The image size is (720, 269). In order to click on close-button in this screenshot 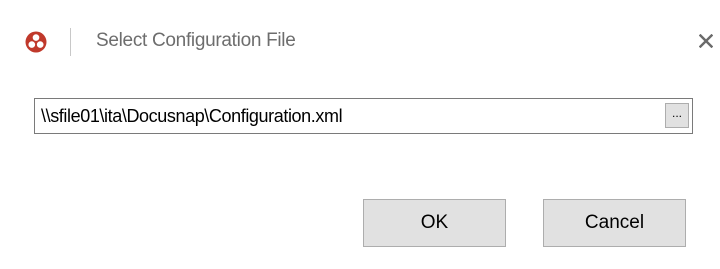, I will do `click(706, 43)`.